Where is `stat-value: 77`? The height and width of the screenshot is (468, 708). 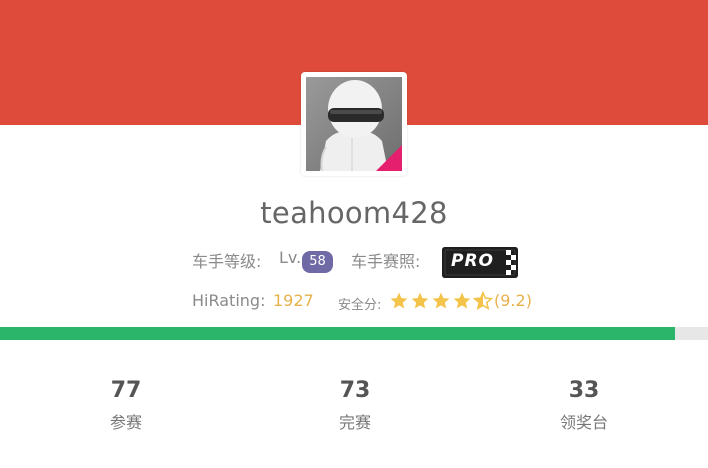 stat-value: 77 is located at coordinates (126, 390).